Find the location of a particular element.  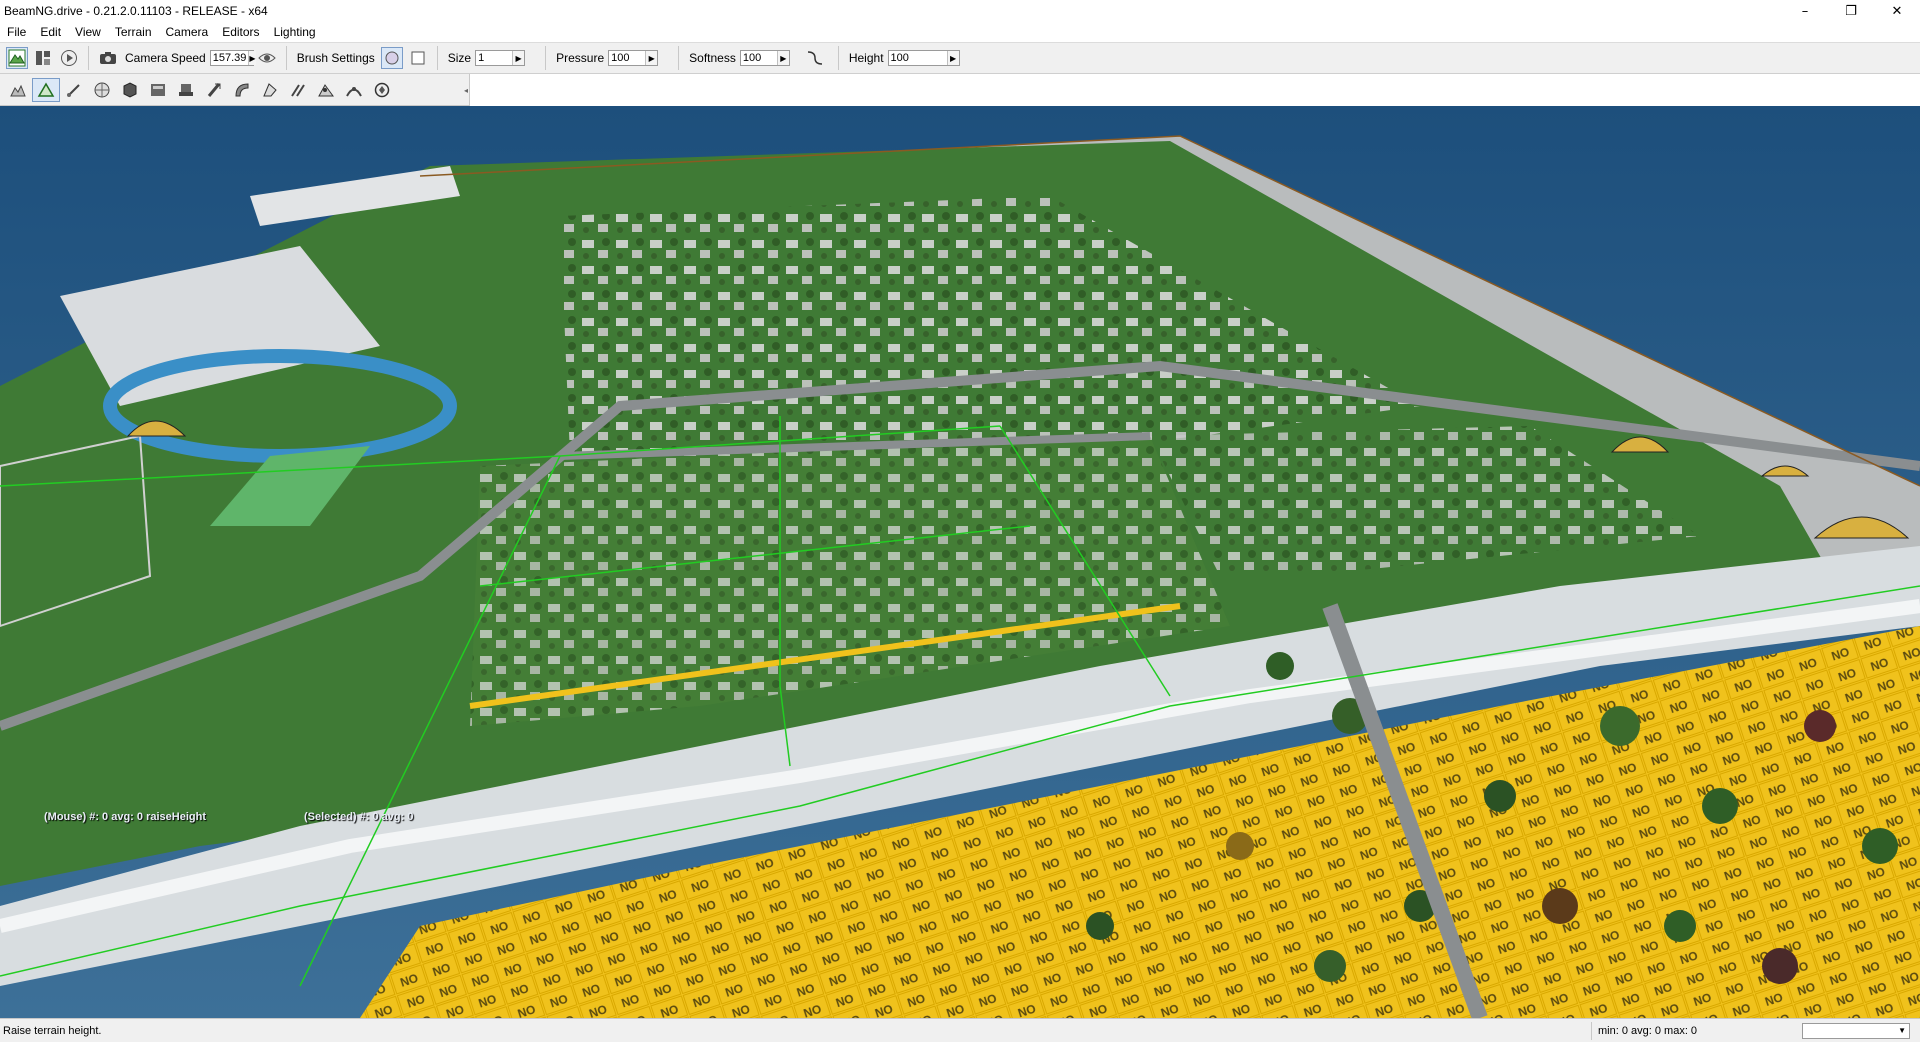

terrain-editor-icon is located at coordinates (46, 89).